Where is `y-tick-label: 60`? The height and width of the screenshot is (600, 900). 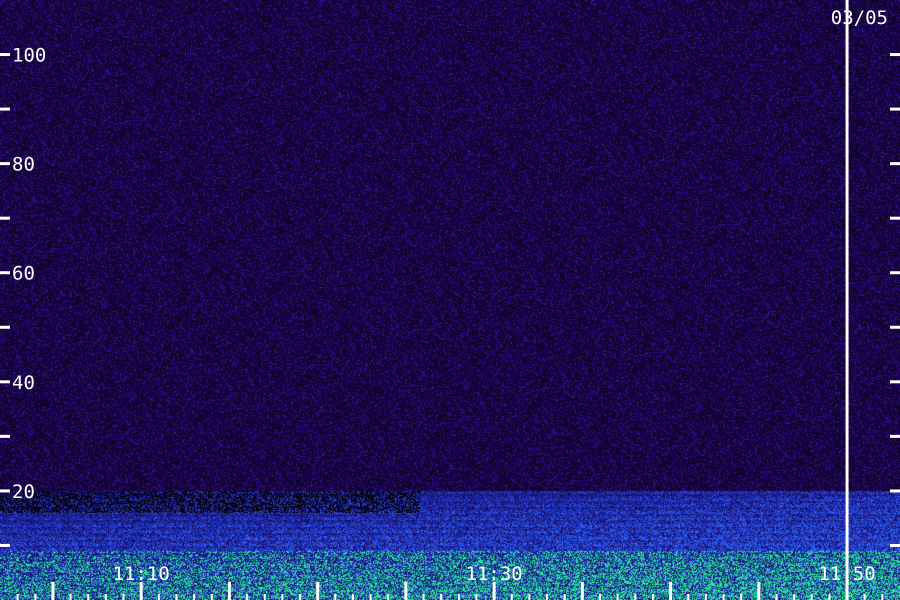
y-tick-label: 60 is located at coordinates (23, 274).